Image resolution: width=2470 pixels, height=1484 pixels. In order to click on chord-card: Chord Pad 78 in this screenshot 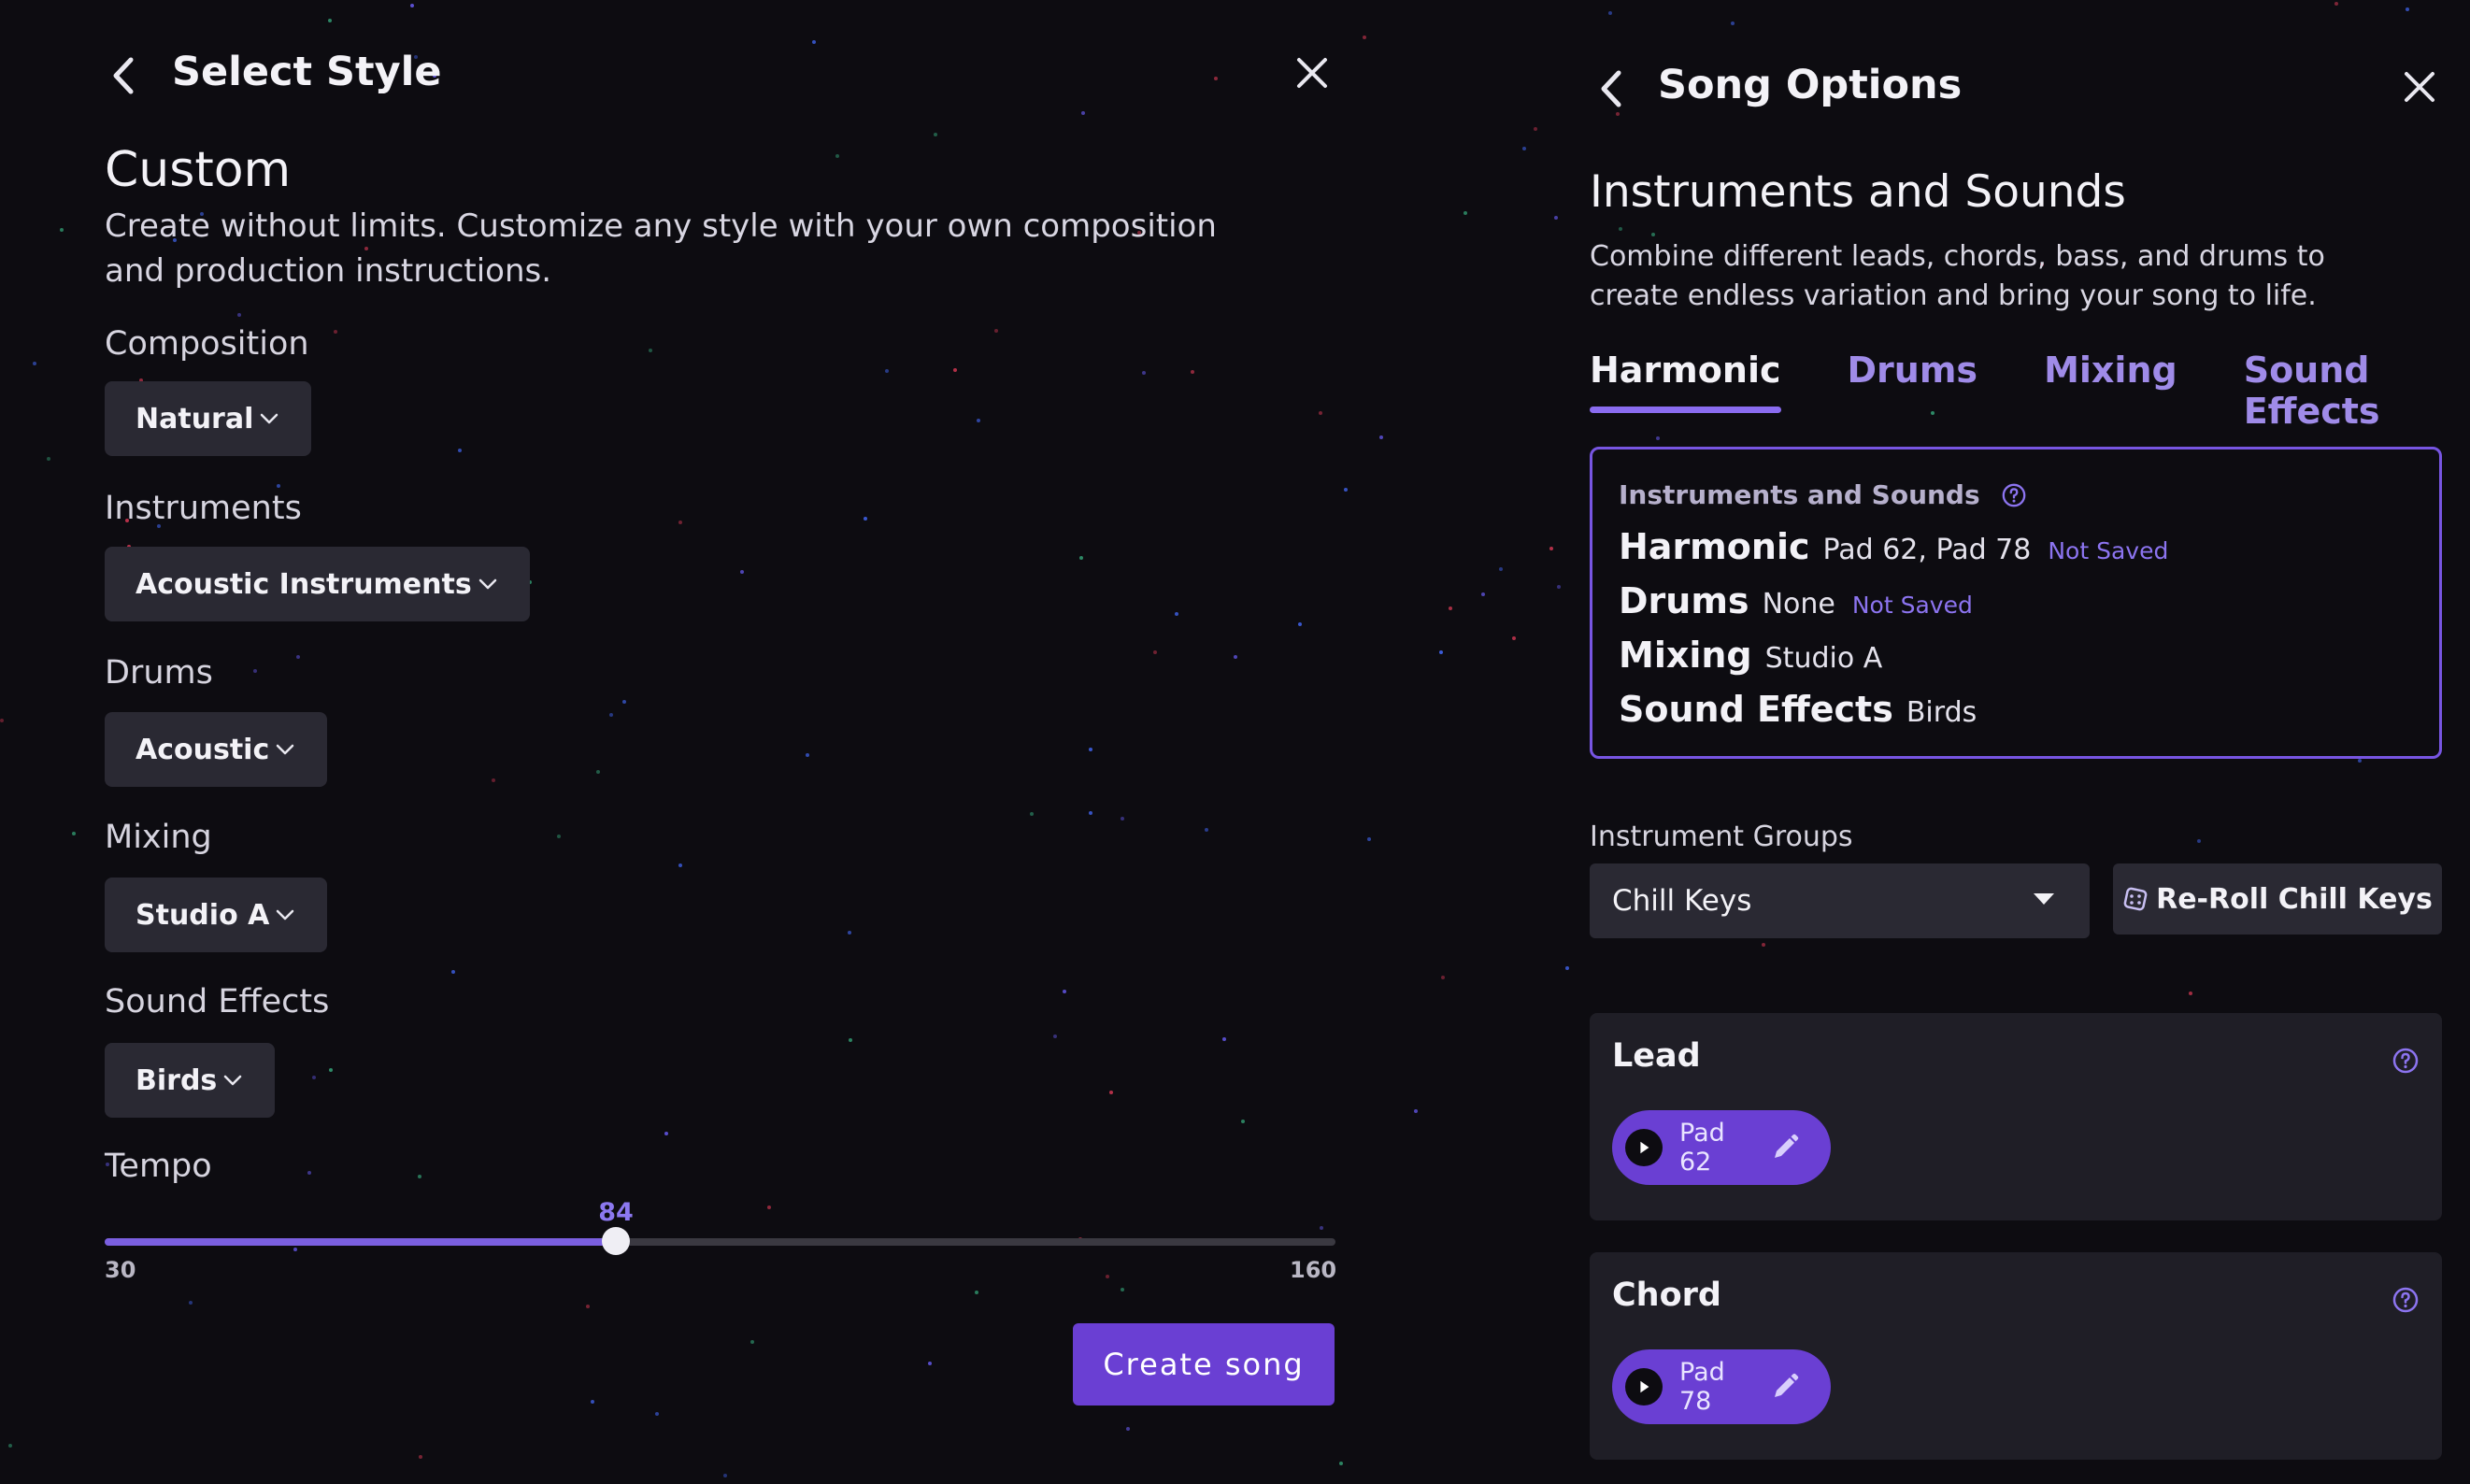, I will do `click(2016, 1356)`.